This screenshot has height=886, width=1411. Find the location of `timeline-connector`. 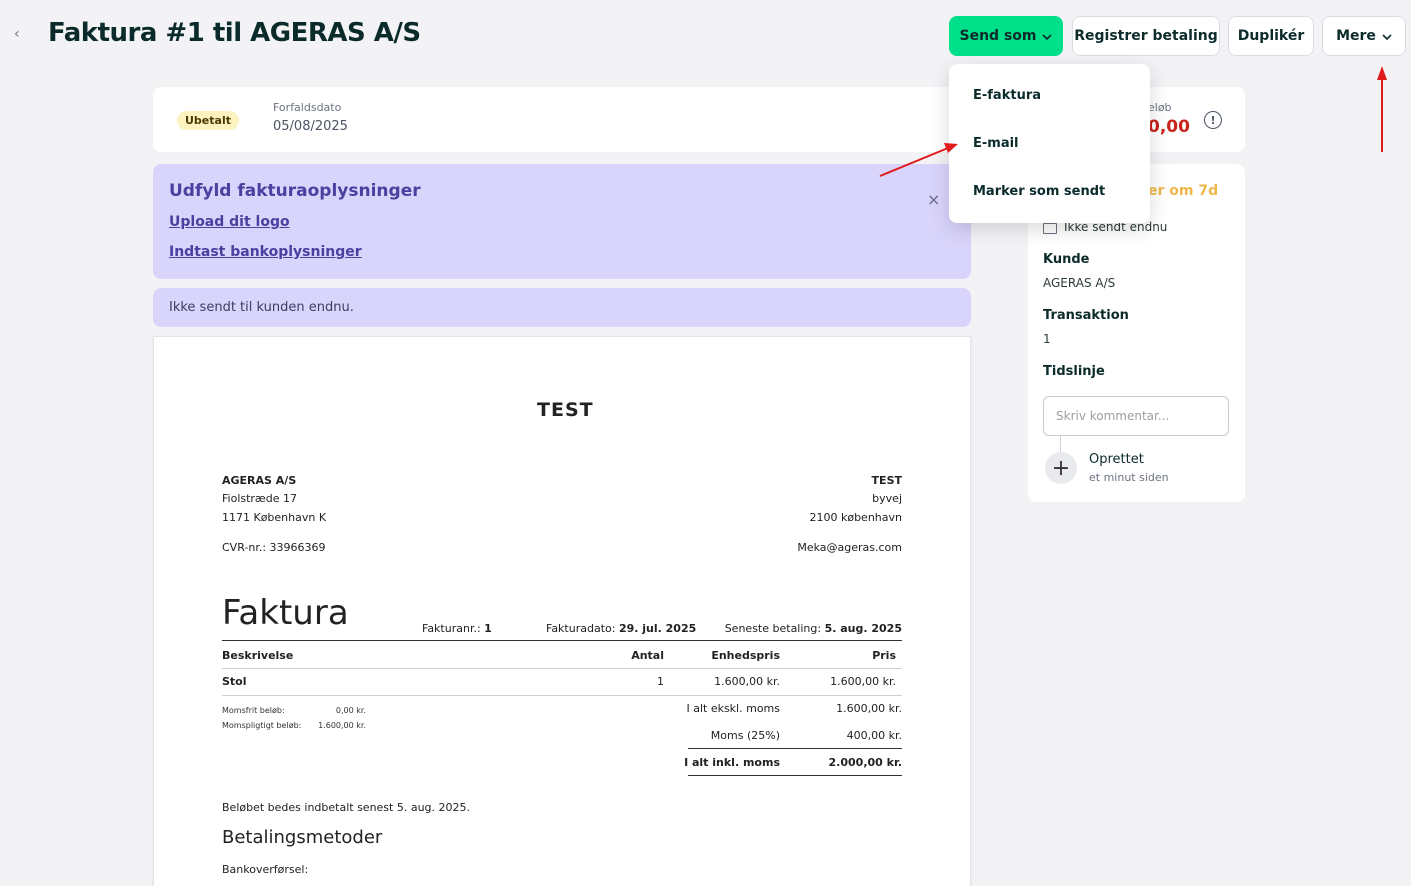

timeline-connector is located at coordinates (1060, 444).